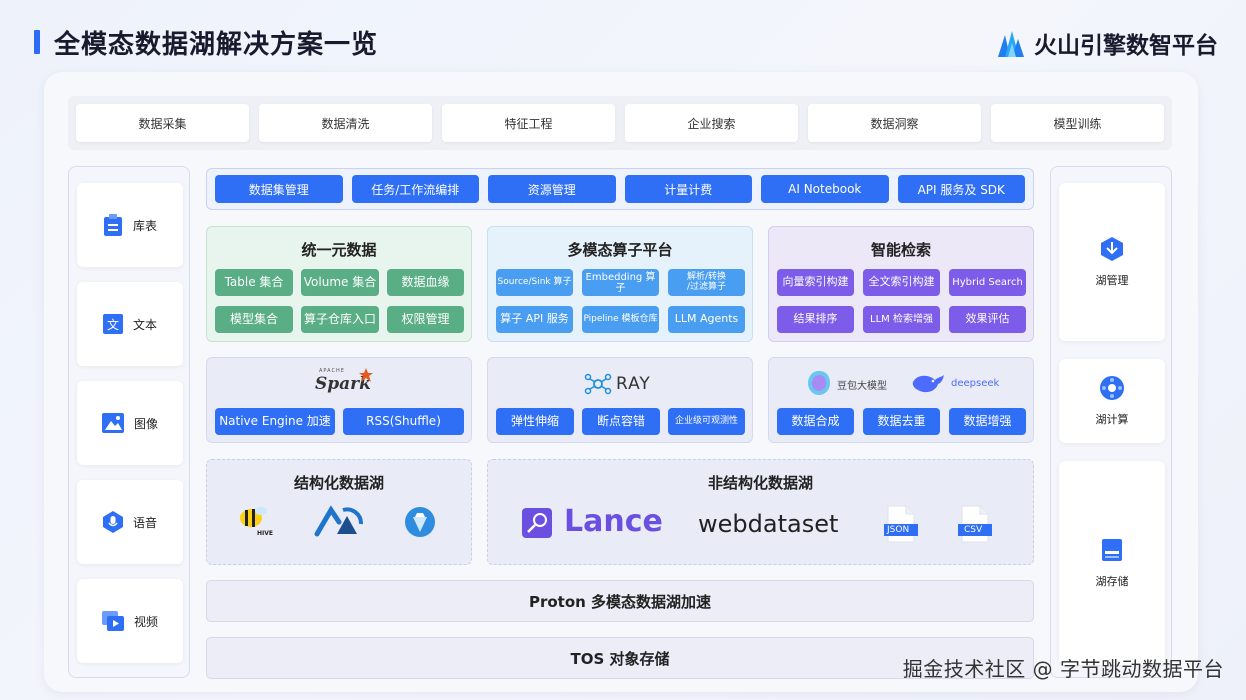 The image size is (1246, 700). I want to click on title-accent-bar, so click(37, 42).